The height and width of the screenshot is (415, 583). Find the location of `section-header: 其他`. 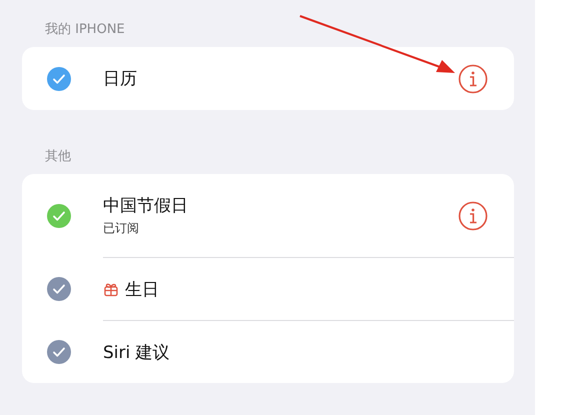

section-header: 其他 is located at coordinates (58, 157).